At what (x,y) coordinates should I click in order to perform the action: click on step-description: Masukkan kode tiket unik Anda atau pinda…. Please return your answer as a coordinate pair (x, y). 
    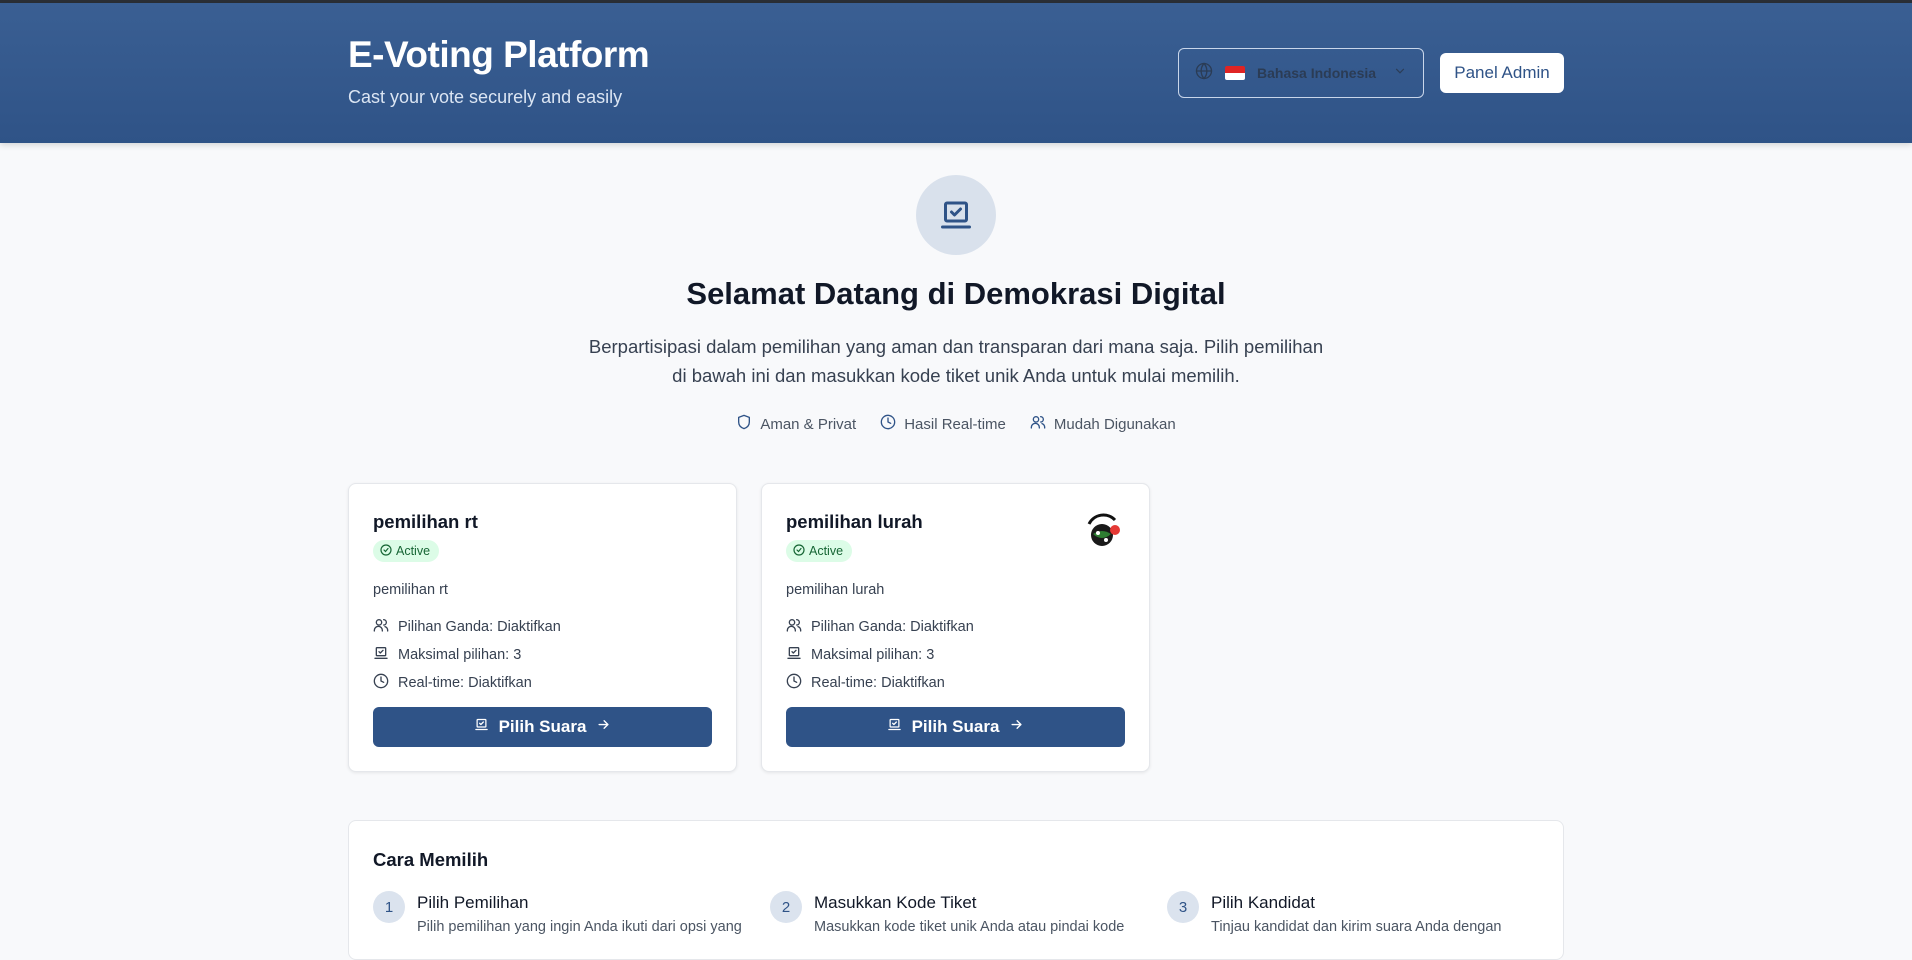
    Looking at the image, I should click on (969, 927).